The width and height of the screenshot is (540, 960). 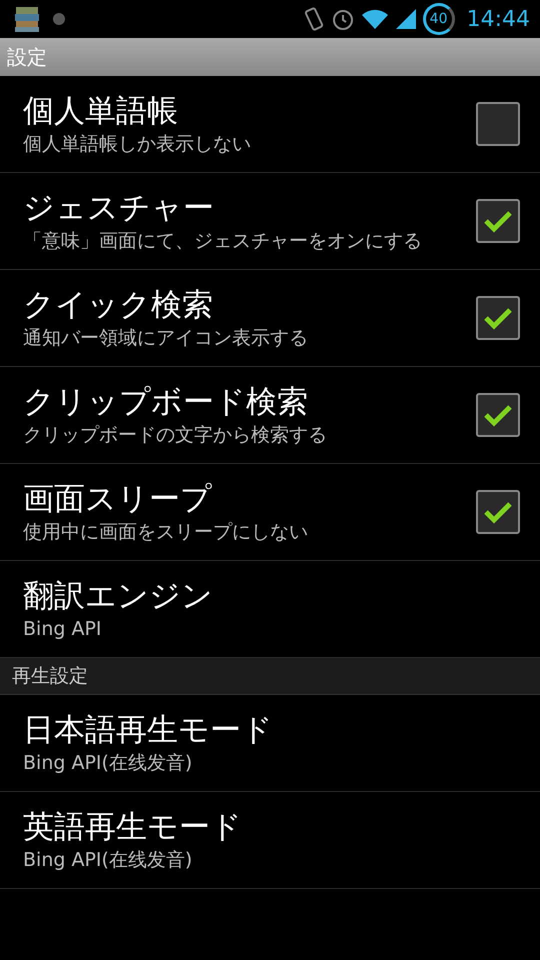 I want to click on setting-summary: 「意味」画面にて、ジェスチャーをオンにする, so click(x=223, y=241).